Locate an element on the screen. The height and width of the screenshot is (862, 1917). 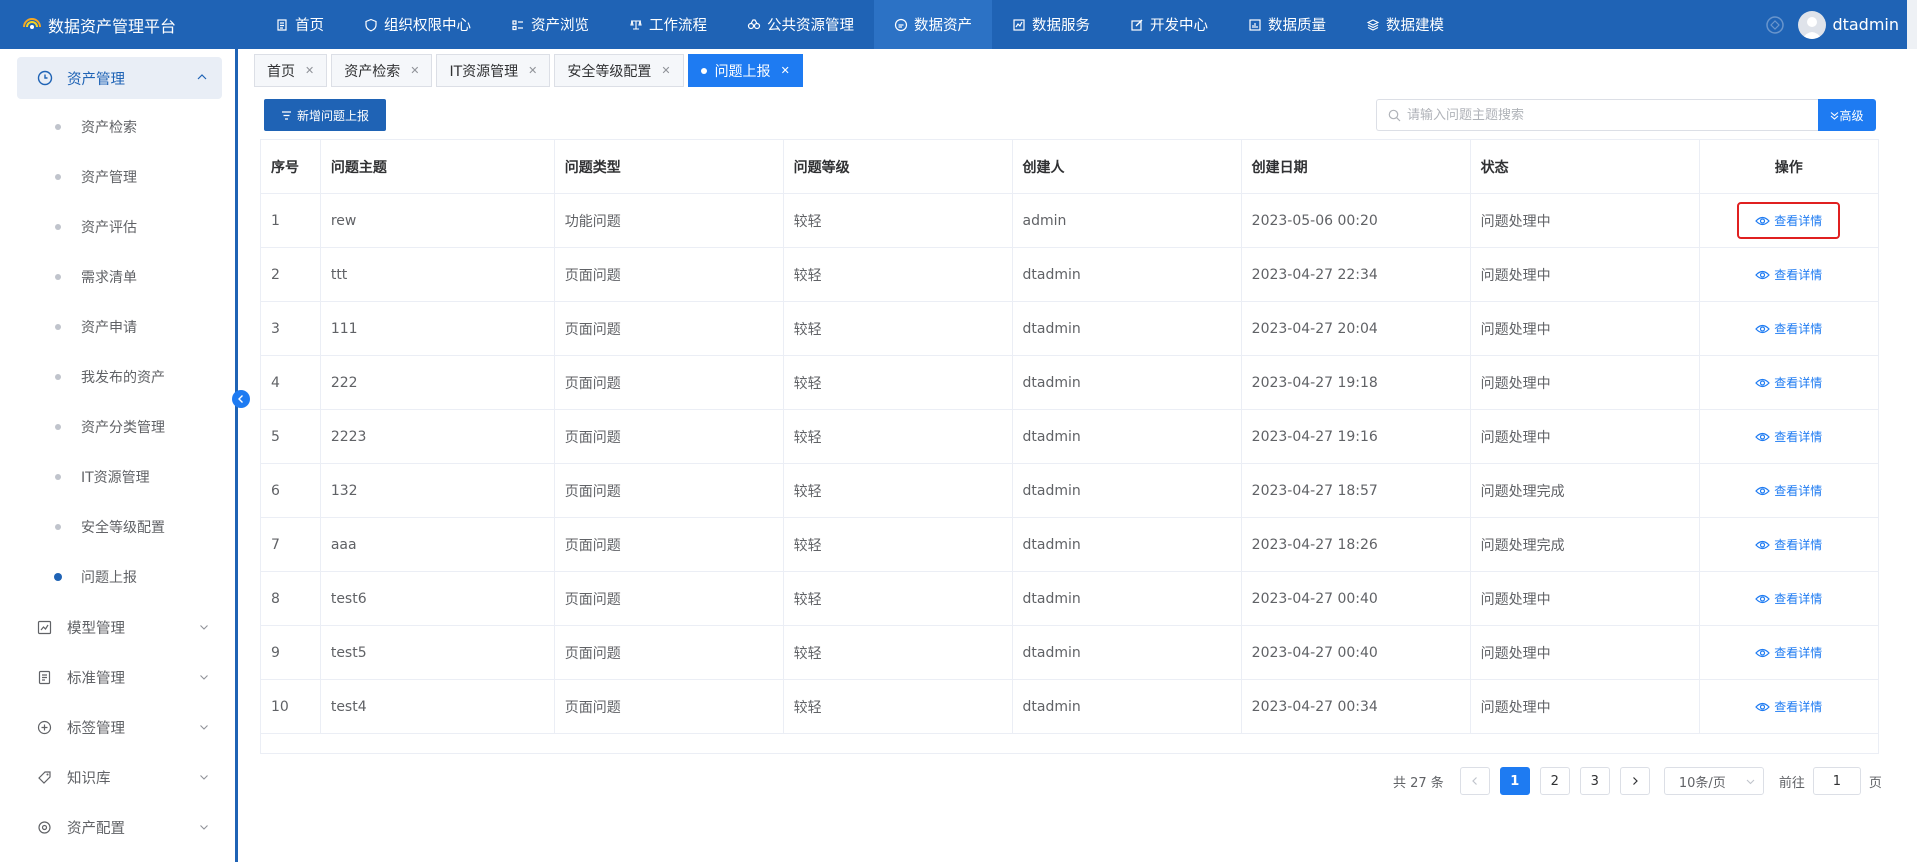
sidebar-subitem-1: 资产管理 is located at coordinates (96, 177).